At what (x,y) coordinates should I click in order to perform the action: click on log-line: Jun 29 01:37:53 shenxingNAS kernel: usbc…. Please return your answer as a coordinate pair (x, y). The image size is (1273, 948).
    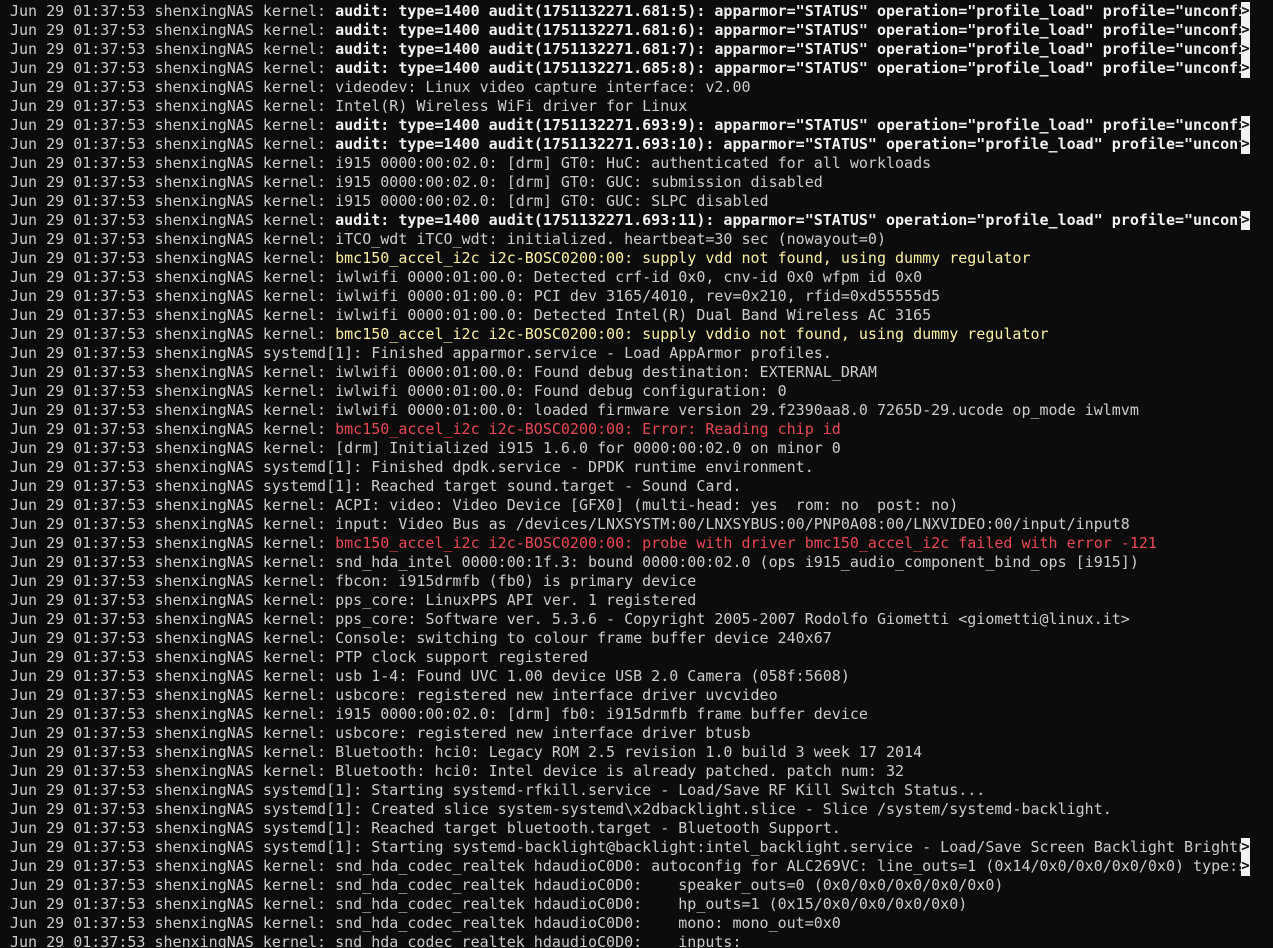
    Looking at the image, I should click on (630, 733).